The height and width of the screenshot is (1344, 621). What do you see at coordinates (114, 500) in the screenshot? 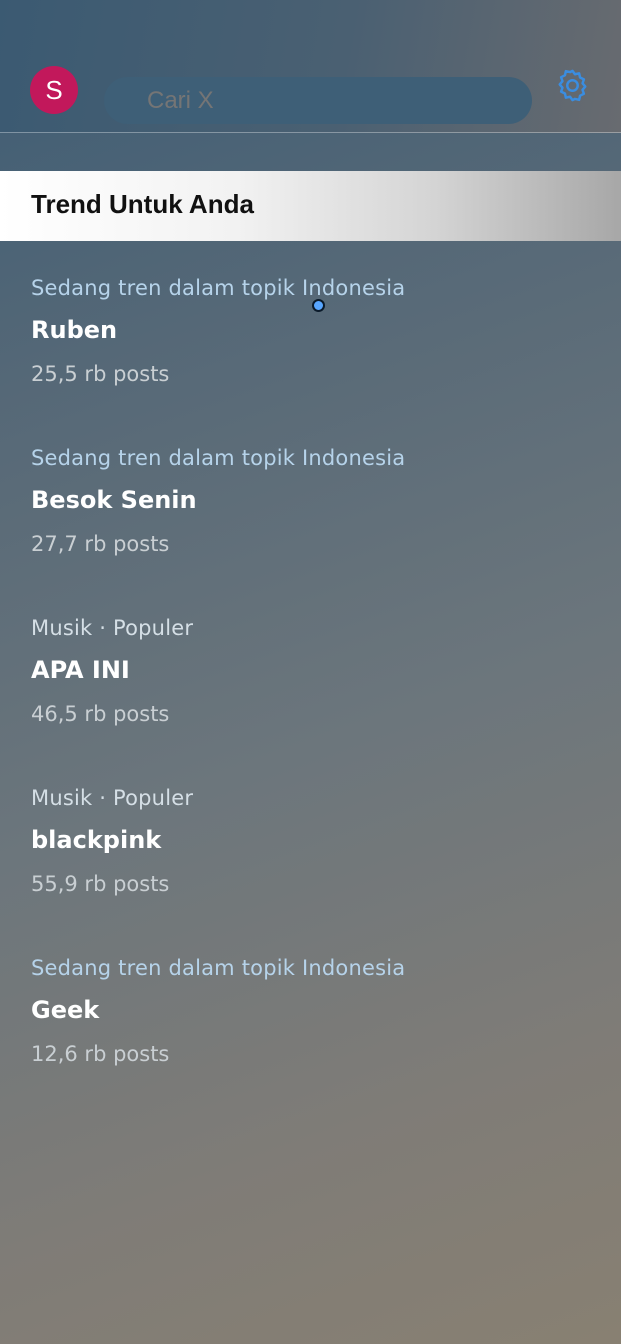
I see `trend-name: Besok Senin` at bounding box center [114, 500].